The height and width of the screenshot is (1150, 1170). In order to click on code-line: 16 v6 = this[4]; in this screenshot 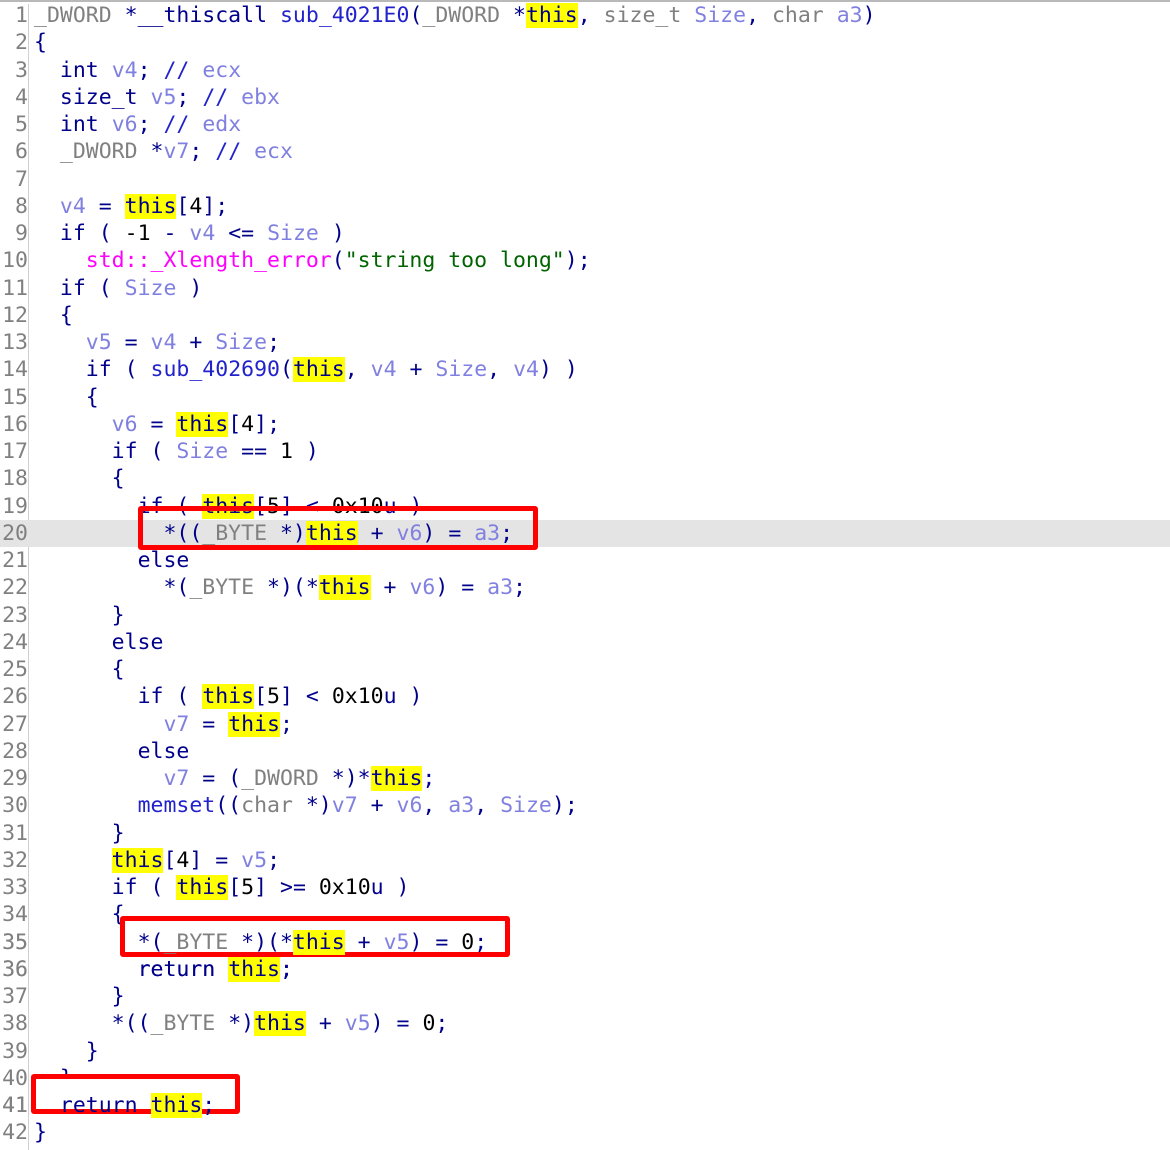, I will do `click(585, 424)`.